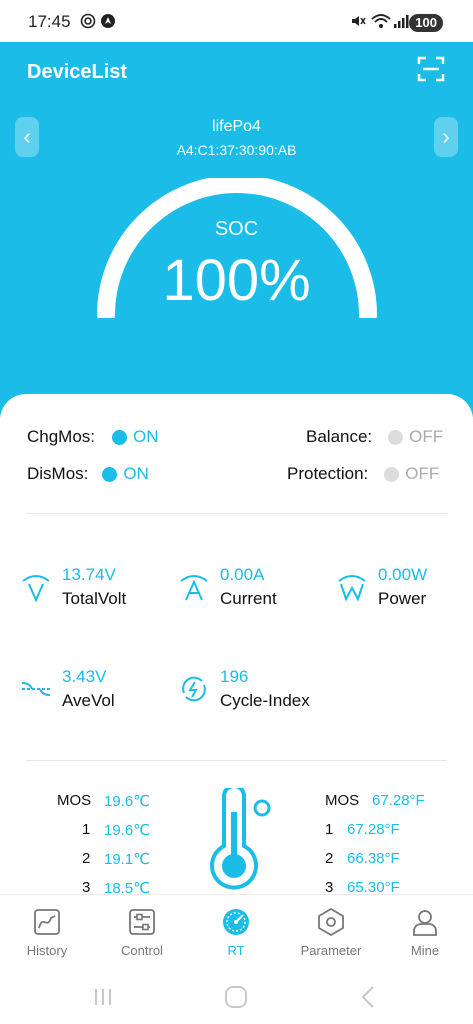 The width and height of the screenshot is (473, 1024). What do you see at coordinates (110, 474) in the screenshot?
I see `dismos-indicator` at bounding box center [110, 474].